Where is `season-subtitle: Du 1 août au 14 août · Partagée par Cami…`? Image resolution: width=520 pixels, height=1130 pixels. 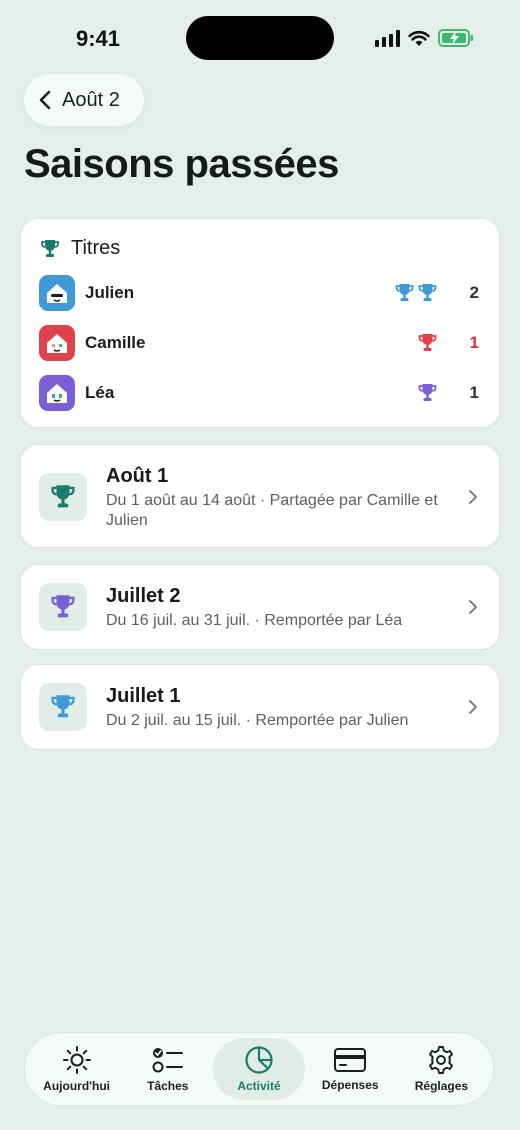
season-subtitle: Du 1 août au 14 août · Partagée par Cami… is located at coordinates (272, 510).